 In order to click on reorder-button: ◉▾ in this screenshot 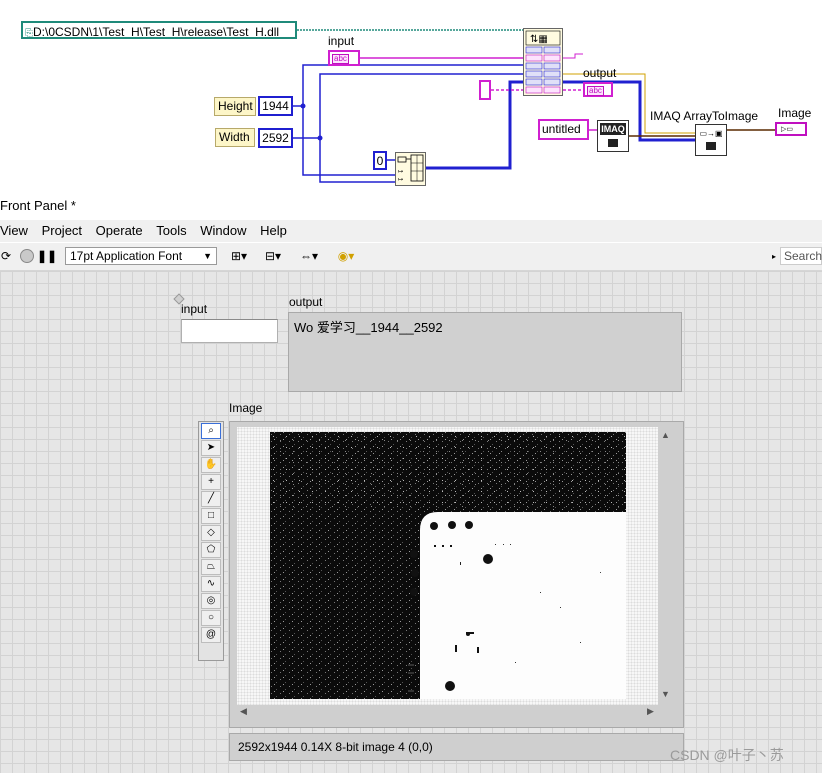, I will do `click(346, 256)`.